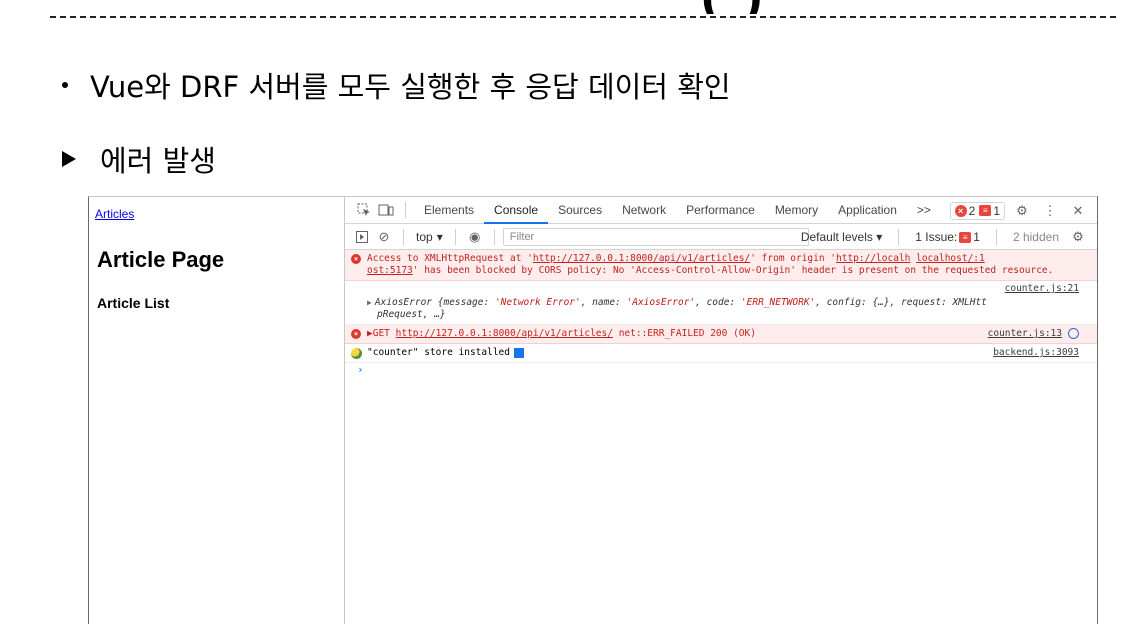  Describe the element at coordinates (114, 214) in the screenshot. I see `articles-nav-link: Articles` at that location.